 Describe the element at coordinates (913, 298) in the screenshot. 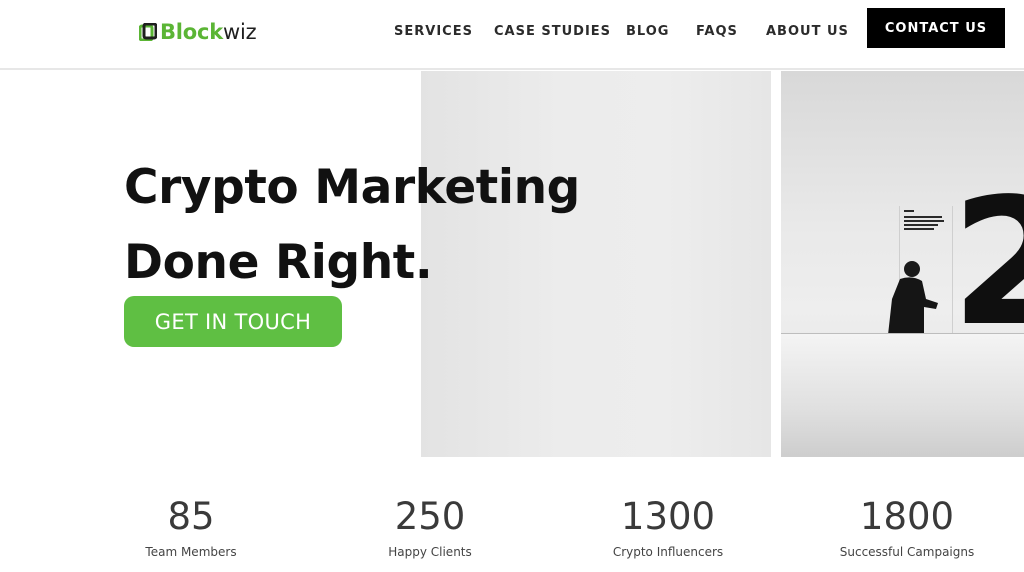

I see `person-silhouette-icon` at that location.